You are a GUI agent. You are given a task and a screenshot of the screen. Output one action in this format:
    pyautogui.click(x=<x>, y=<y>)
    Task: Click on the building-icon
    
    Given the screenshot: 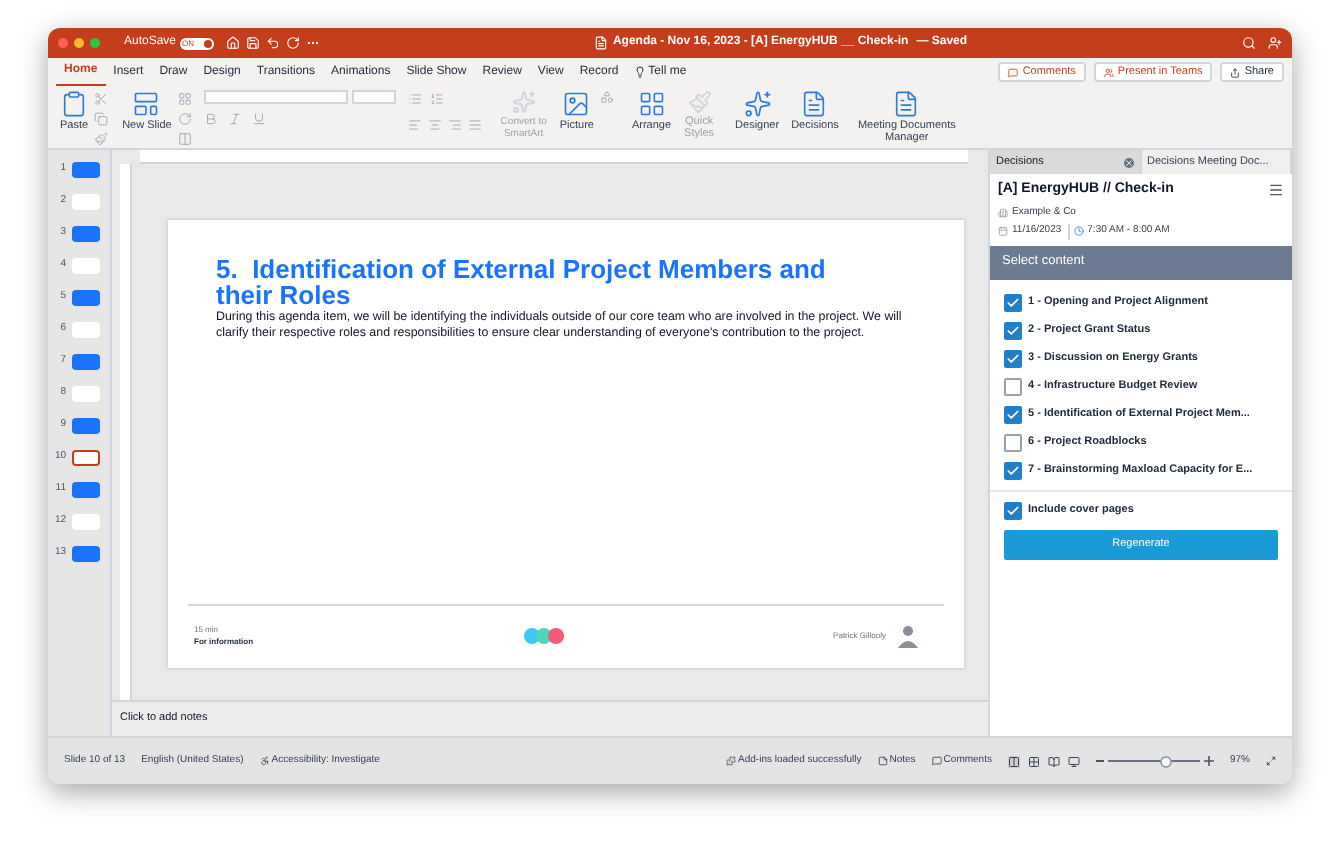 What is the action you would take?
    pyautogui.click(x=1003, y=212)
    